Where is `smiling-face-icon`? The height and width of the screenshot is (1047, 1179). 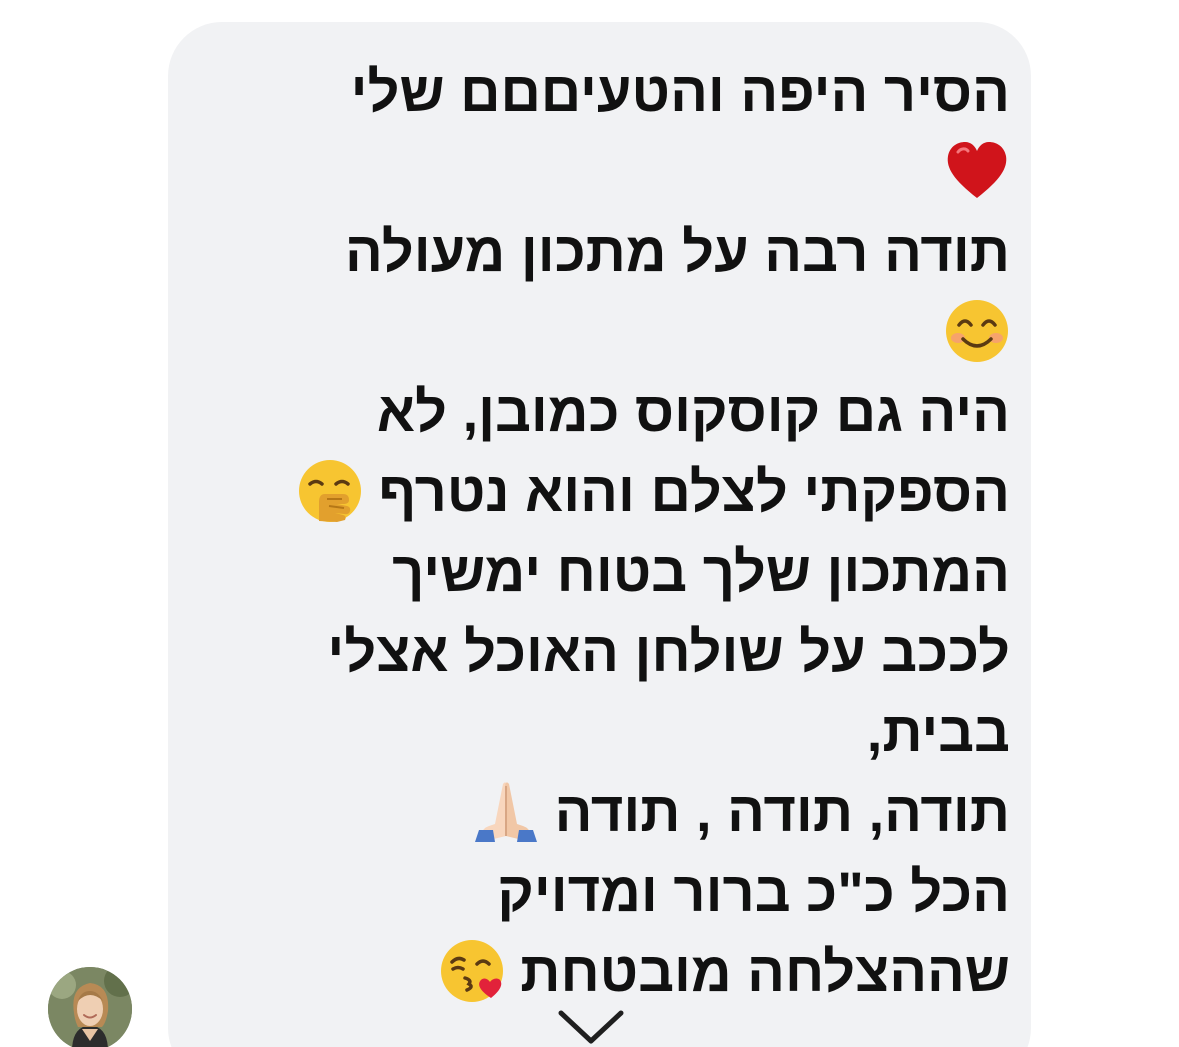 smiling-face-icon is located at coordinates (977, 331).